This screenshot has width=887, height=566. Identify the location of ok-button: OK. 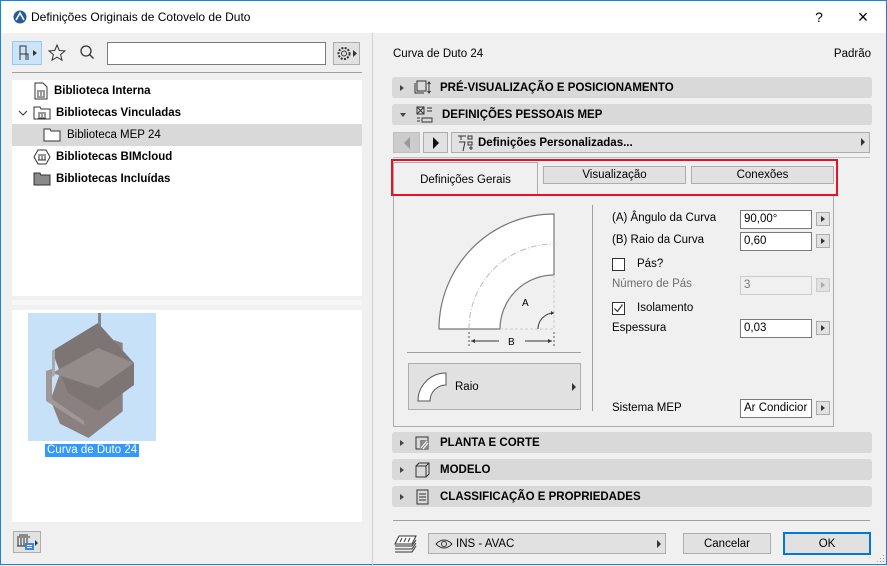
(827, 543).